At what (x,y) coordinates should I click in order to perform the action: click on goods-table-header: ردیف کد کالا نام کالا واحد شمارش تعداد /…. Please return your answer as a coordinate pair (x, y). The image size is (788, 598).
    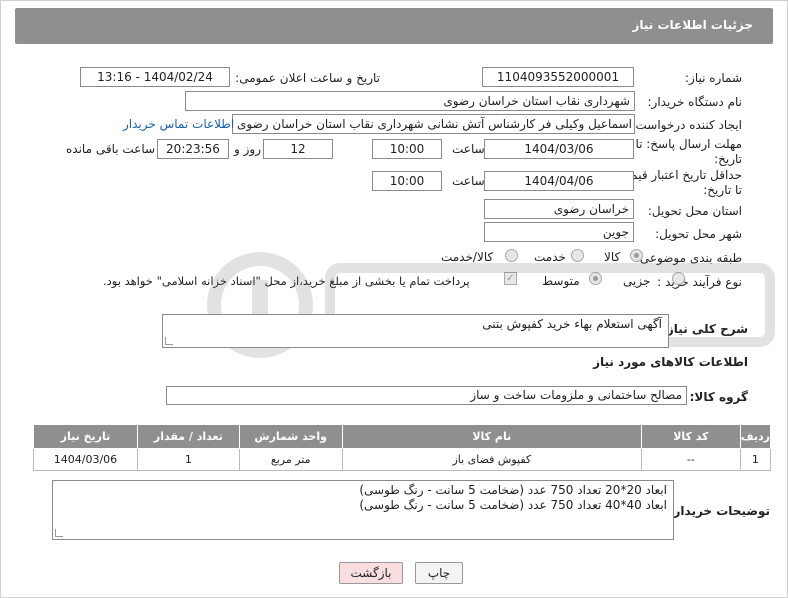
    Looking at the image, I should click on (402, 436).